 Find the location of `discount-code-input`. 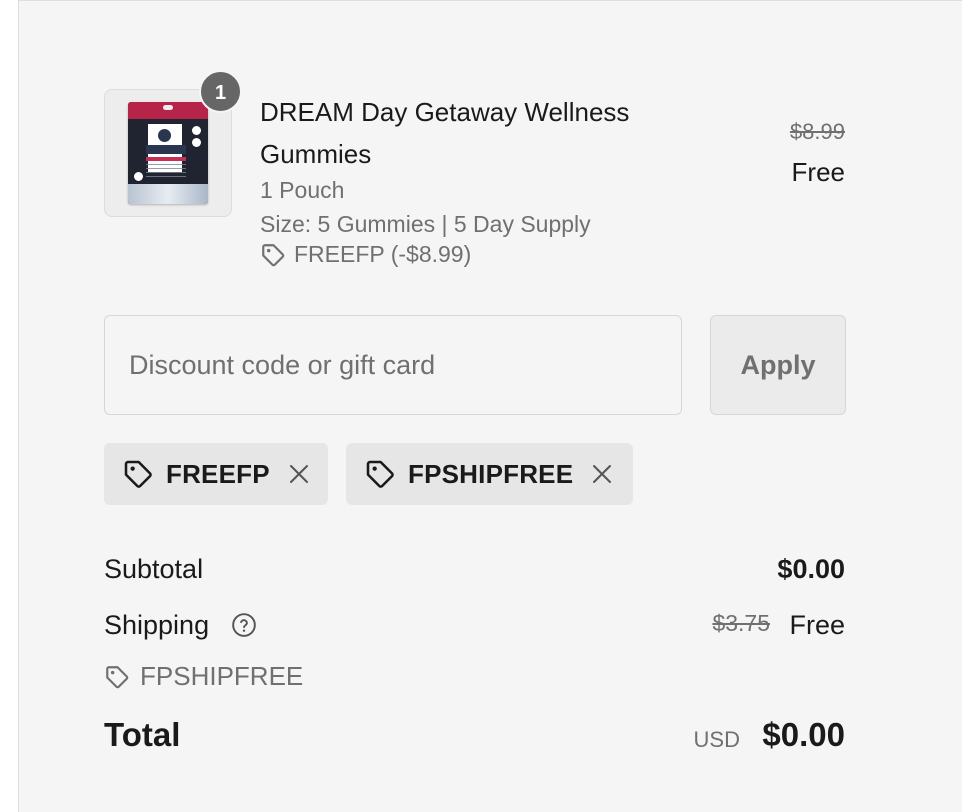

discount-code-input is located at coordinates (393, 365).